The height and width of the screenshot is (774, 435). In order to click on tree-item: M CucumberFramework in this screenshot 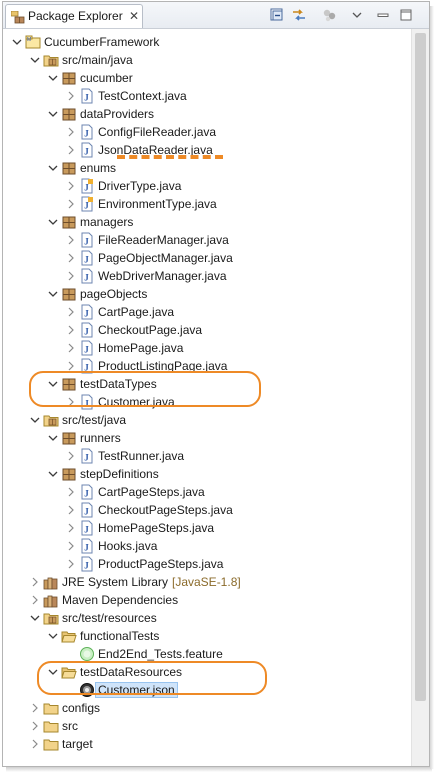, I will do `click(207, 42)`.